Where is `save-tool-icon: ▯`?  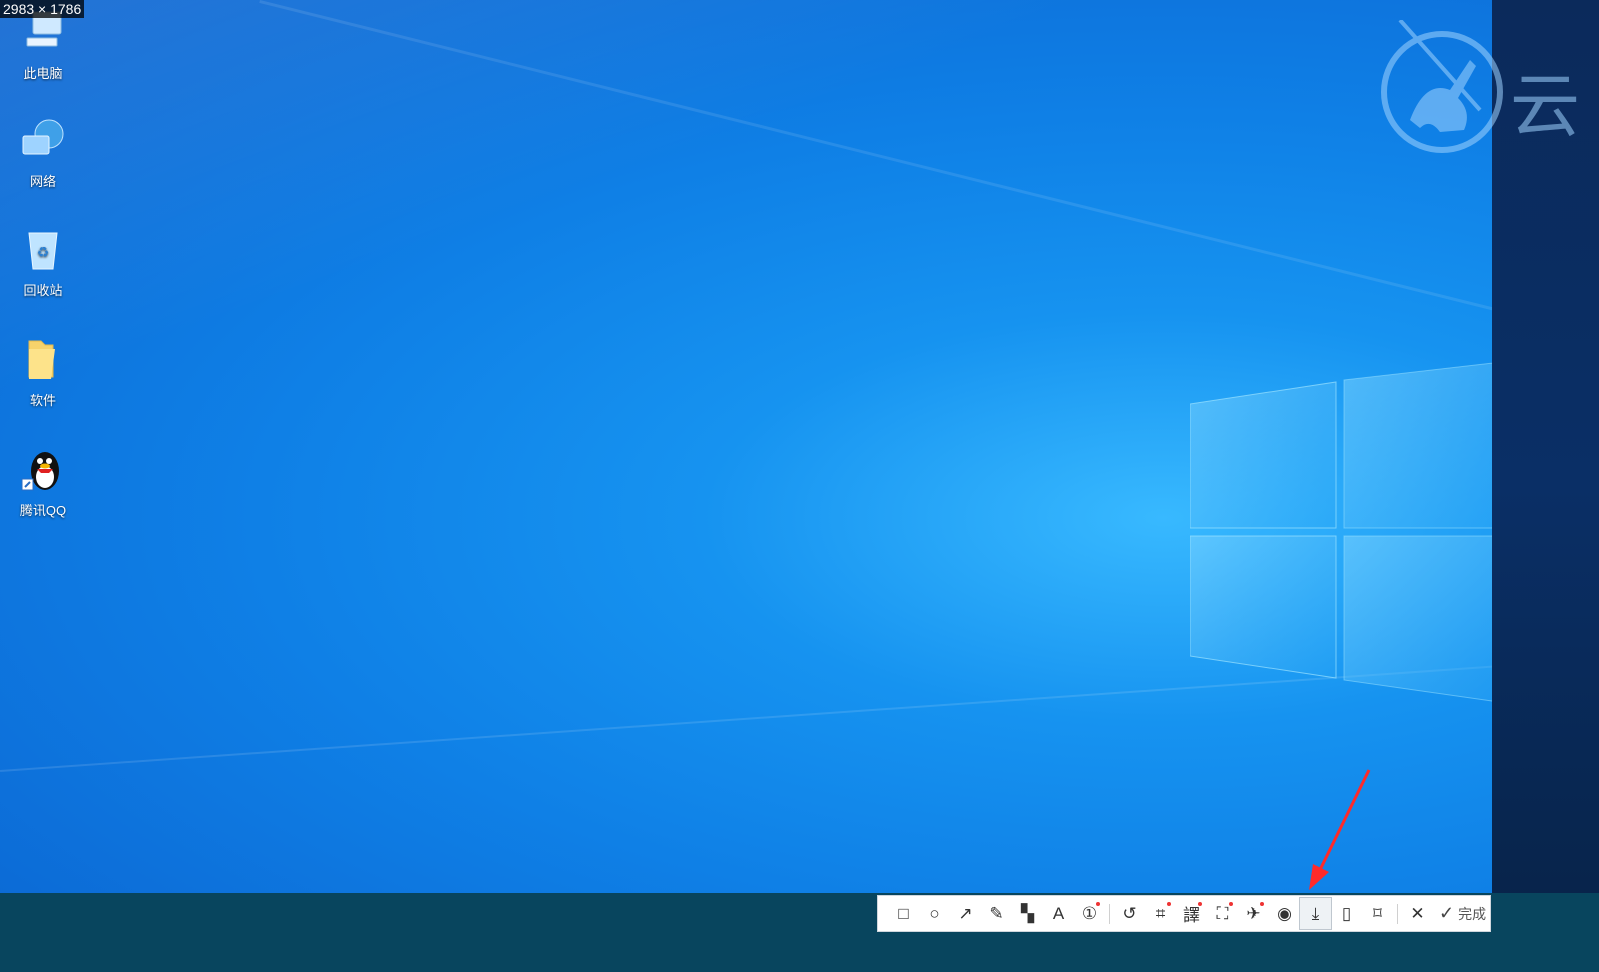 save-tool-icon: ▯ is located at coordinates (1346, 913).